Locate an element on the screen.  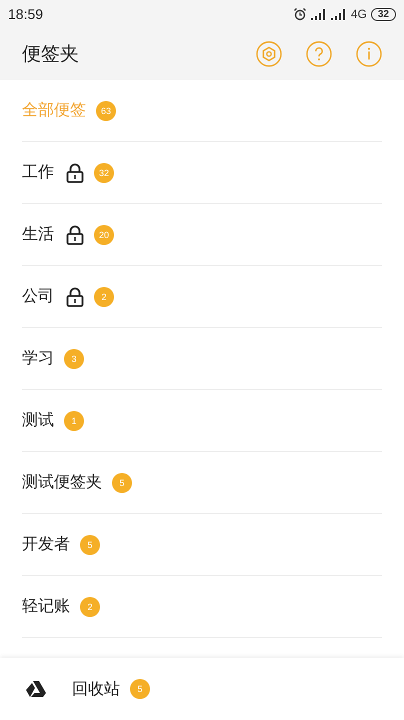
folder-item: 轻记账 is located at coordinates (46, 606).